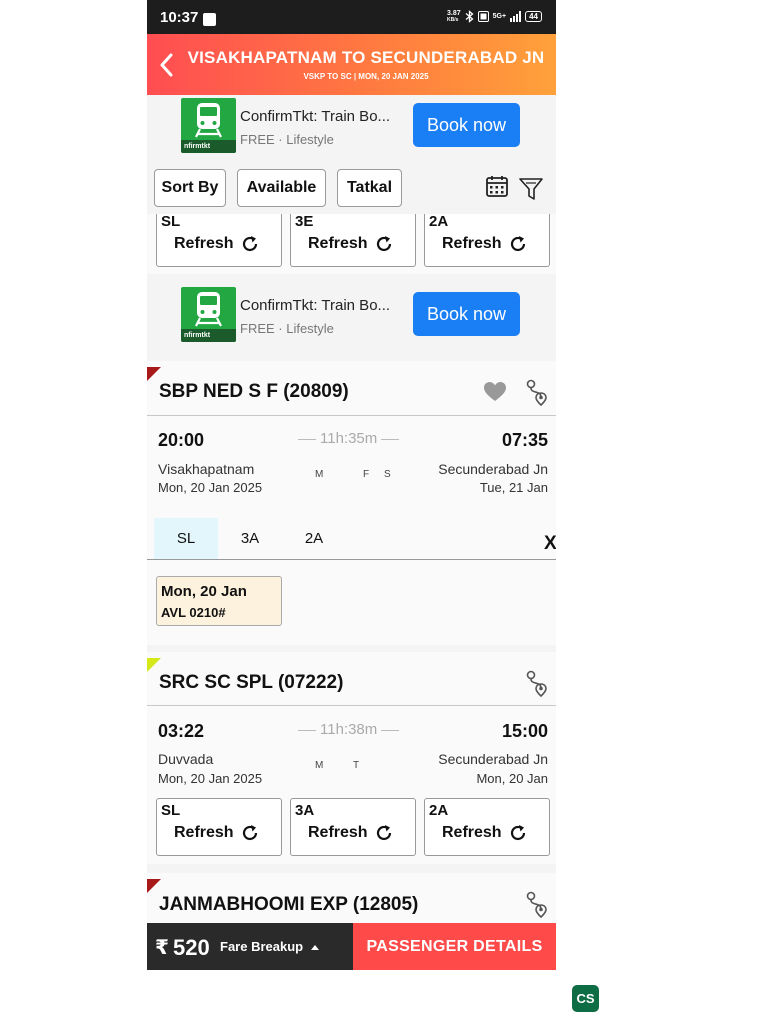 Image resolution: width=768 pixels, height=1024 pixels. I want to click on favorite-heart-icon, so click(495, 392).